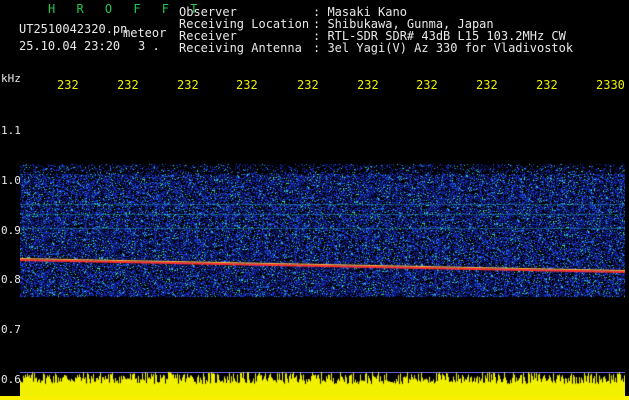 This screenshot has width=629, height=400. I want to click on frequency-unit-label: kHz, so click(11, 78).